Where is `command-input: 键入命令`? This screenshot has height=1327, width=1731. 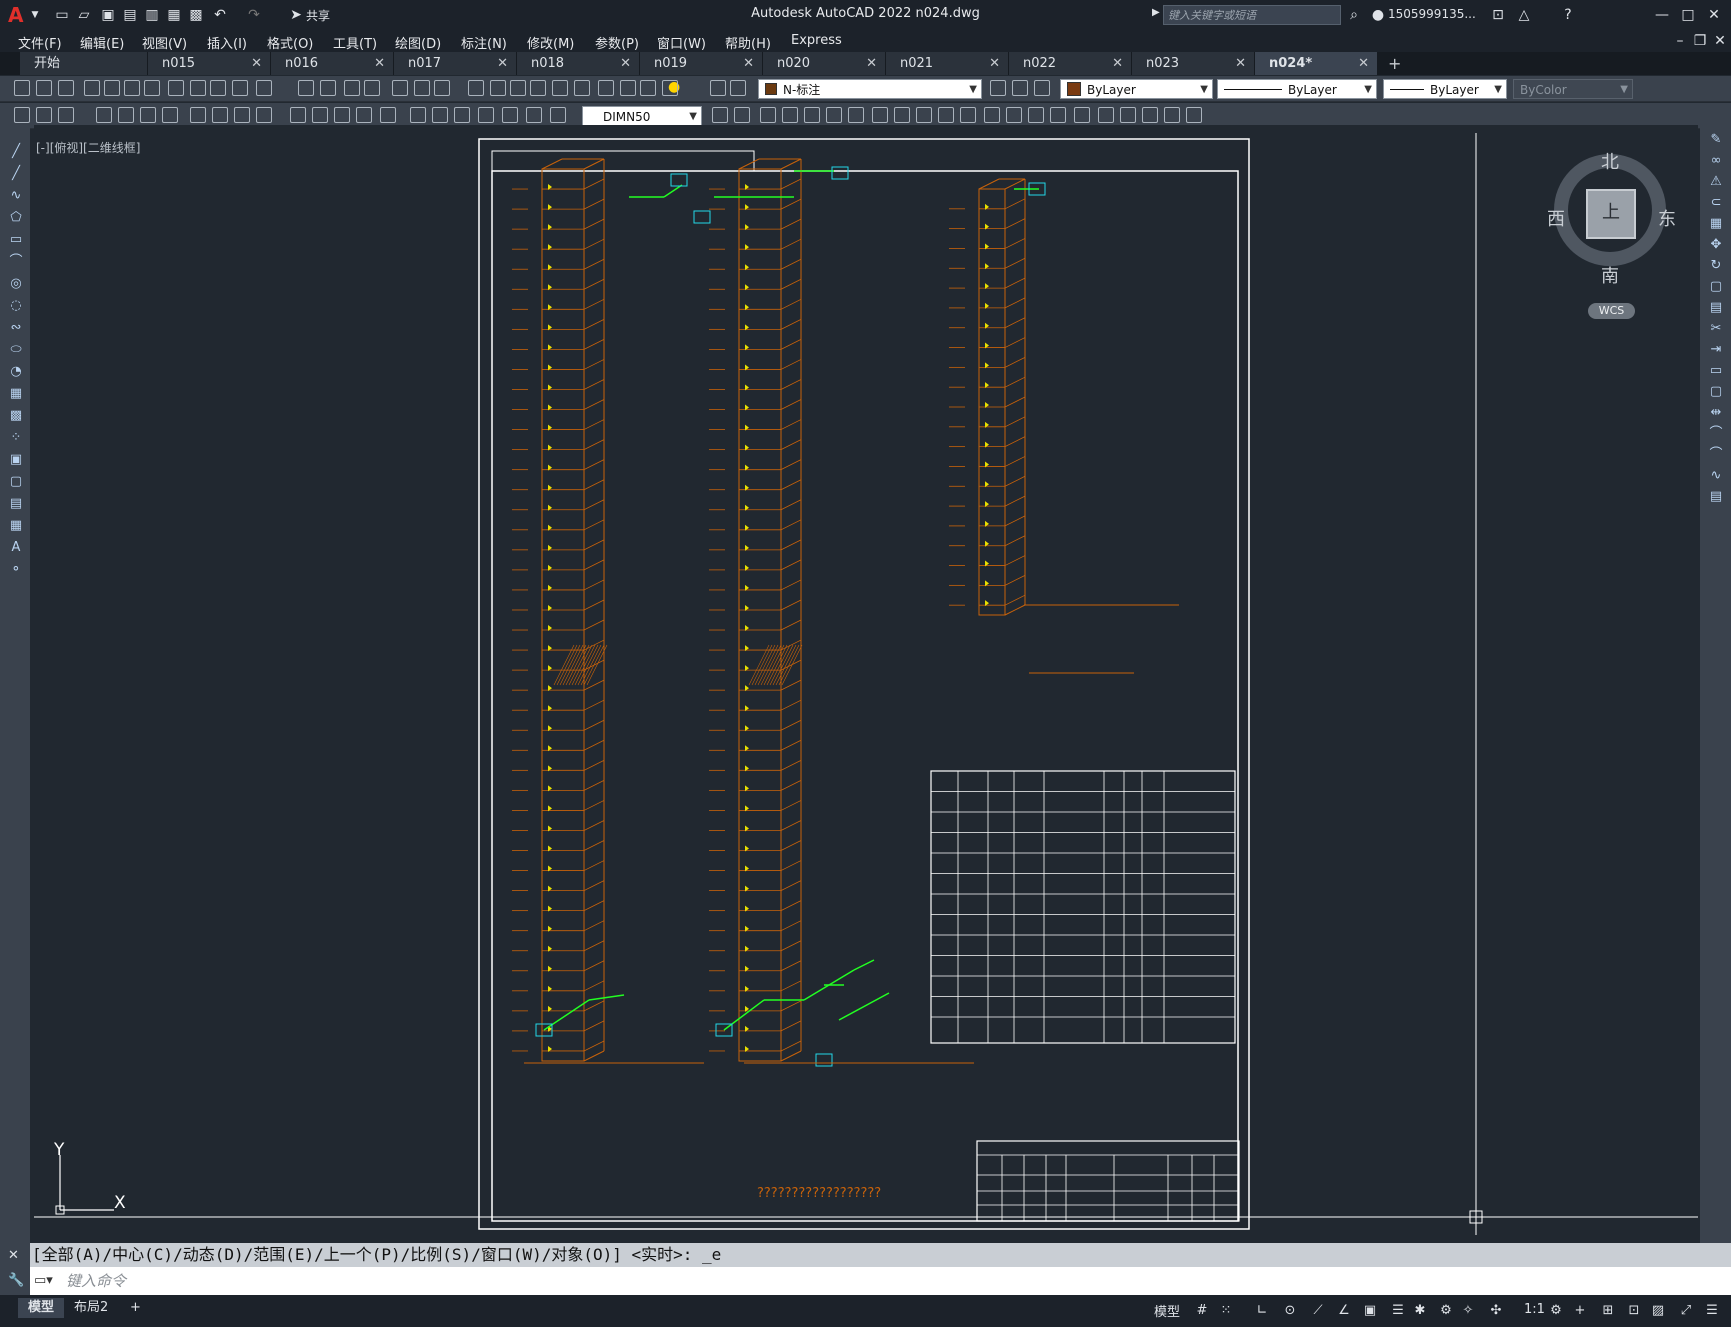
command-input: 键入命令 is located at coordinates (96, 1281).